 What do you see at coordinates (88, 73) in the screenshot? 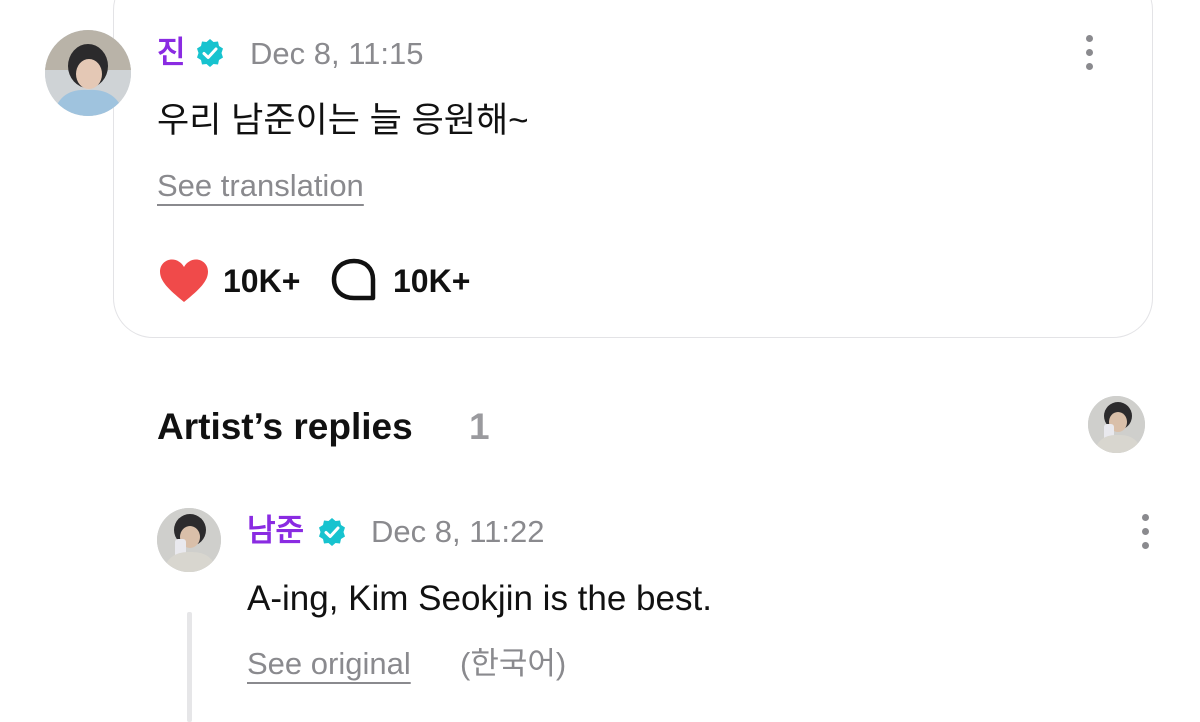
I see `post-author-avatar` at bounding box center [88, 73].